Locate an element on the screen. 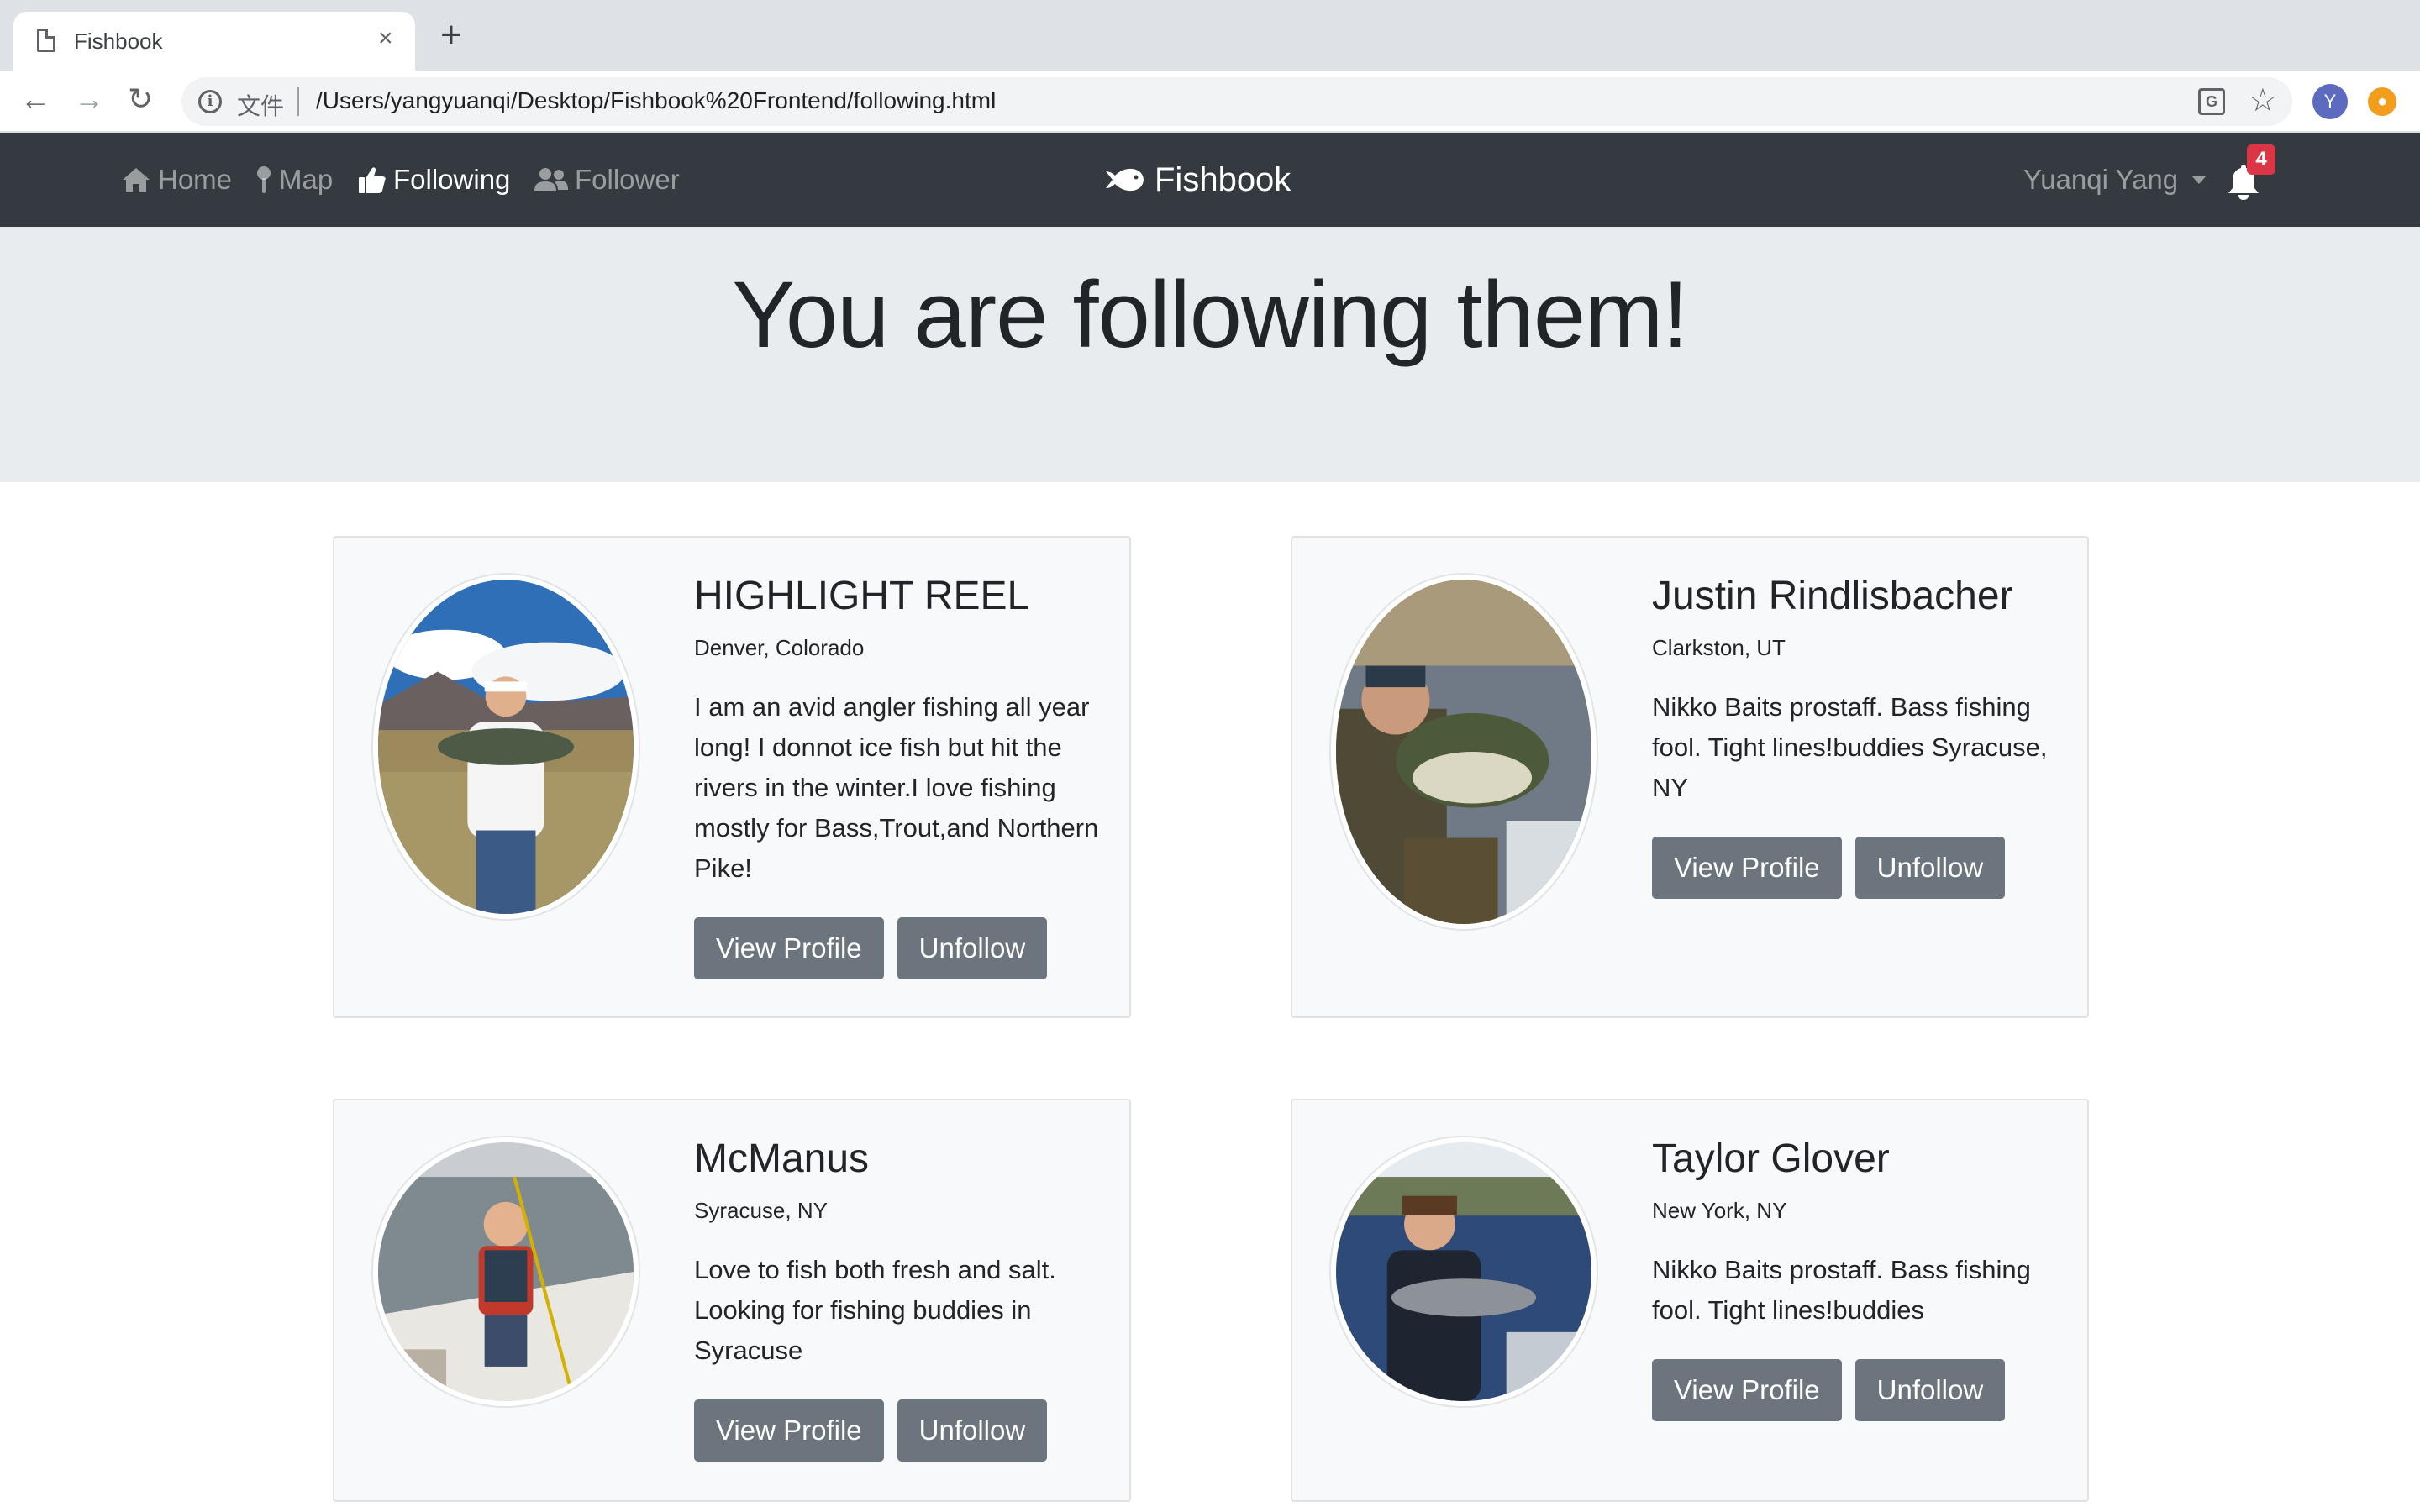 Image resolution: width=2420 pixels, height=1512 pixels. nav-home: Home is located at coordinates (176, 179).